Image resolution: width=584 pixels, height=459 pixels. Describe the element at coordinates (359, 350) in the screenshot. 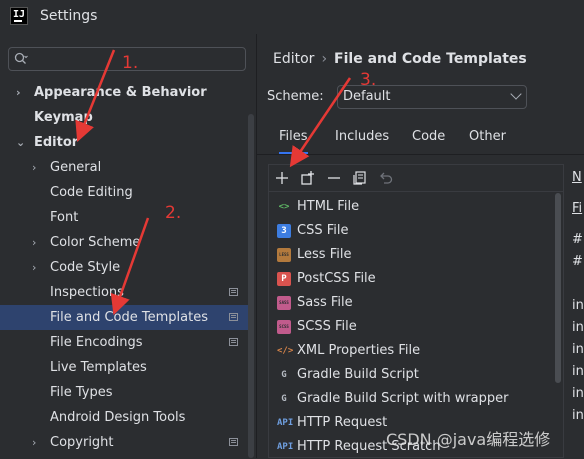

I see `file-template-name: XML Properties File` at that location.